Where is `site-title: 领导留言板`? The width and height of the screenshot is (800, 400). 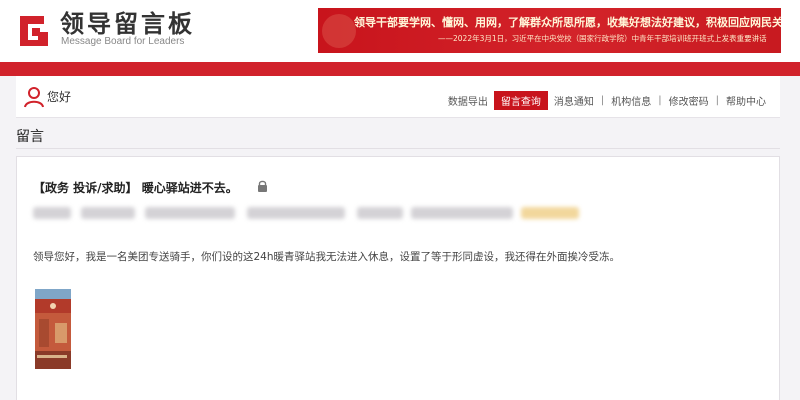
site-title: 领导留言板 is located at coordinates (127, 21).